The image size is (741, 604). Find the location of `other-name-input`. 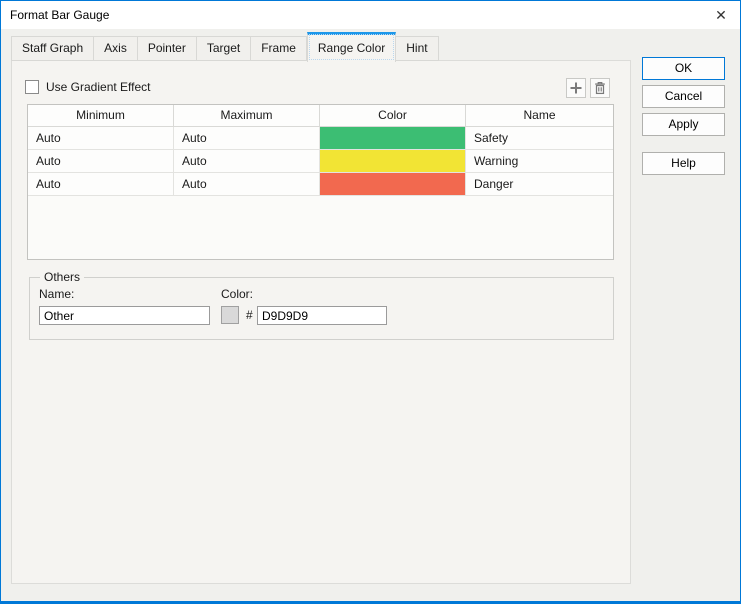

other-name-input is located at coordinates (124, 315).